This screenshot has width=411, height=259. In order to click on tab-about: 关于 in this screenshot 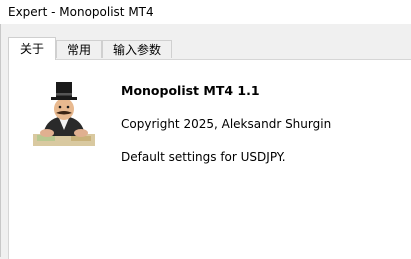, I will do `click(32, 48)`.